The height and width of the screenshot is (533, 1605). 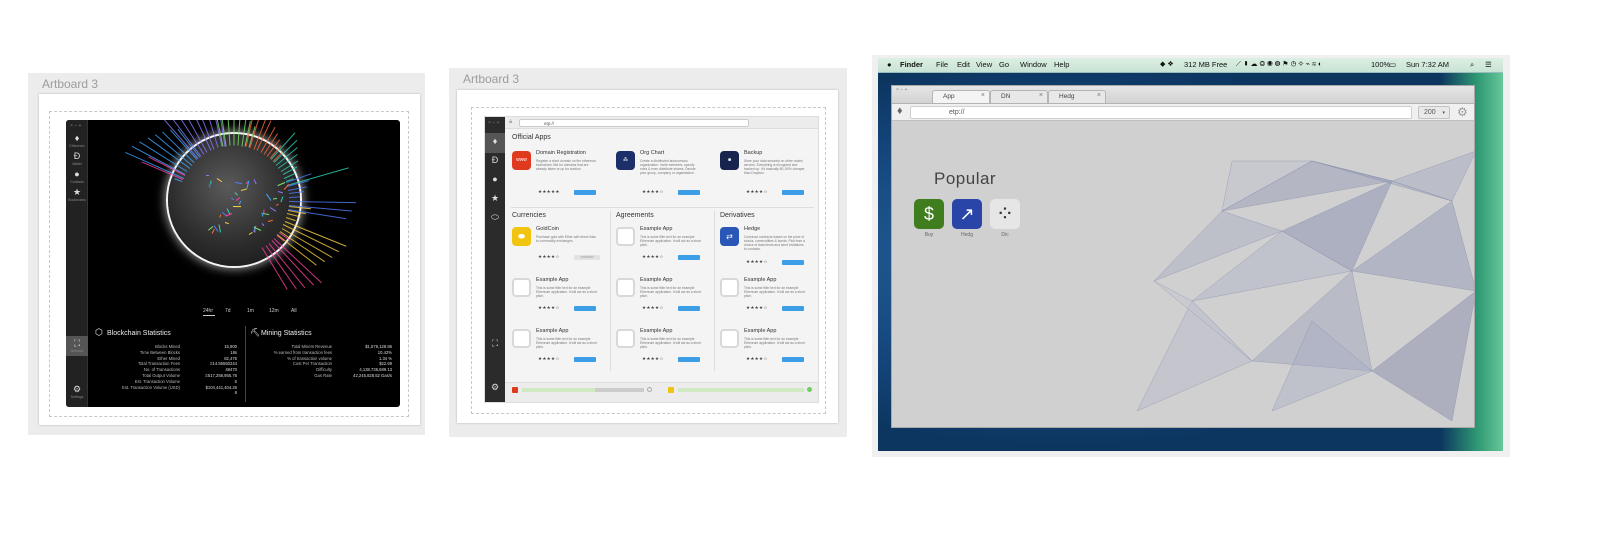 What do you see at coordinates (1427, 64) in the screenshot?
I see `clock: Sun 7:32 AM` at bounding box center [1427, 64].